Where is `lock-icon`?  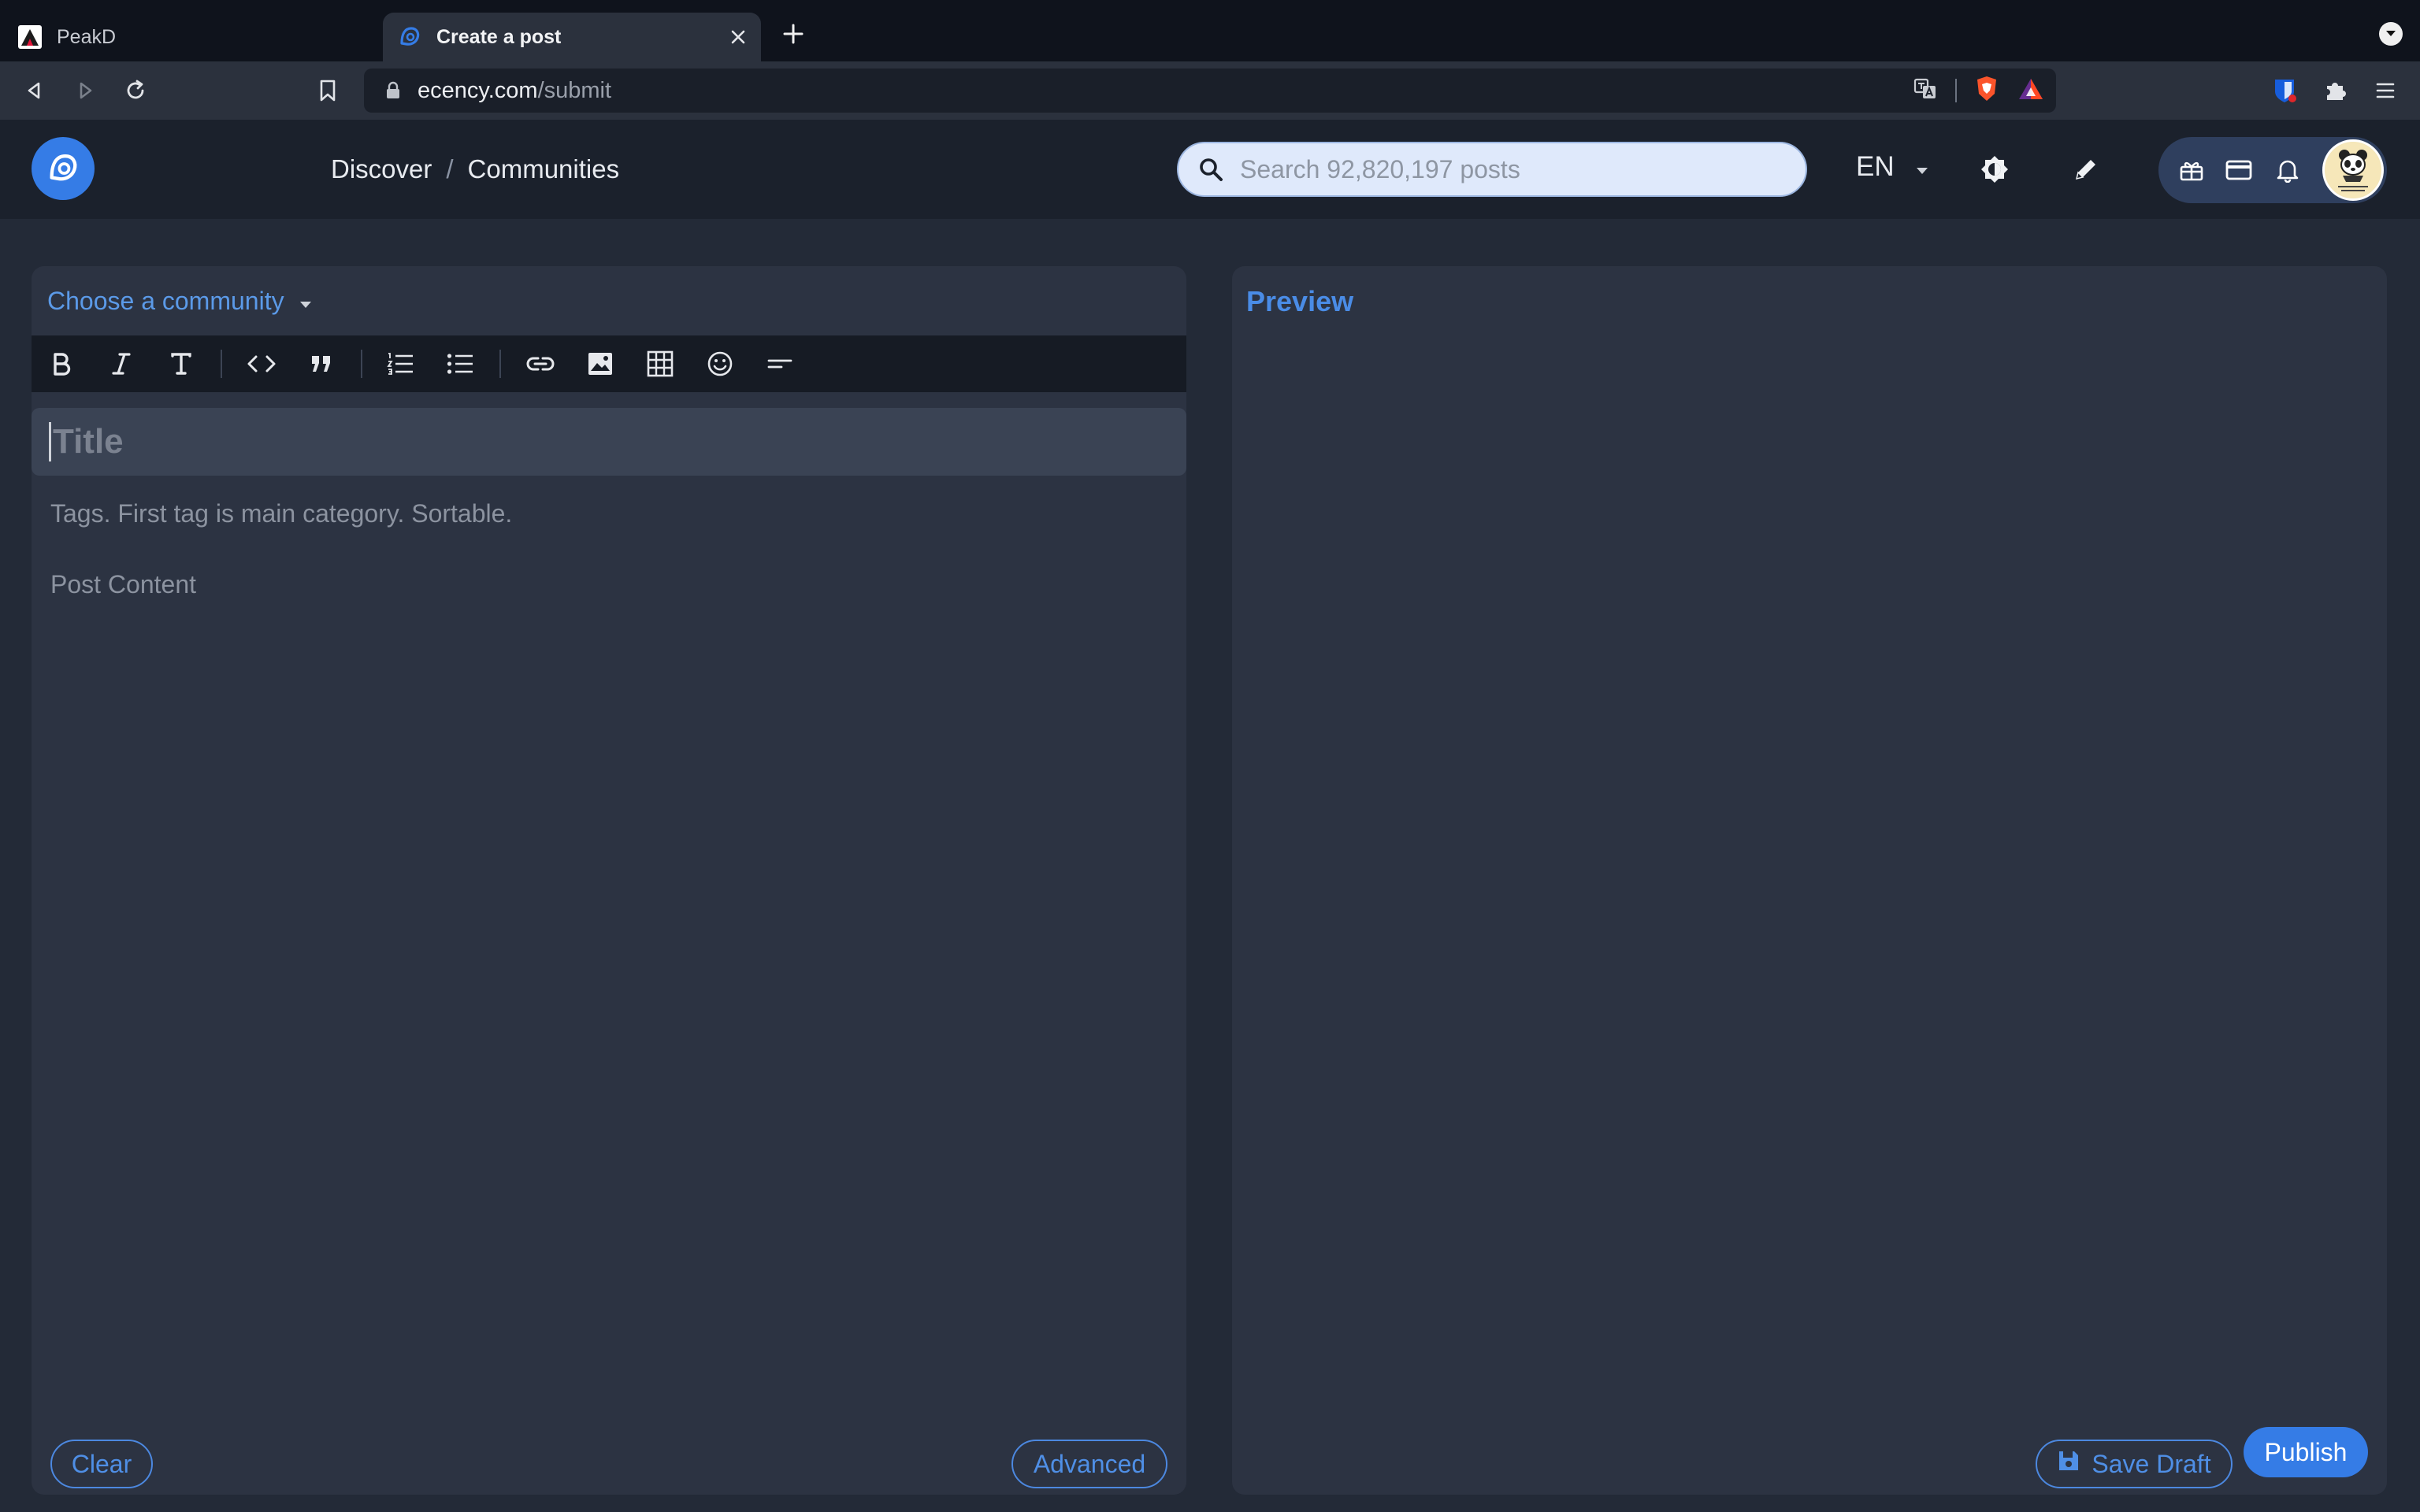 lock-icon is located at coordinates (393, 90).